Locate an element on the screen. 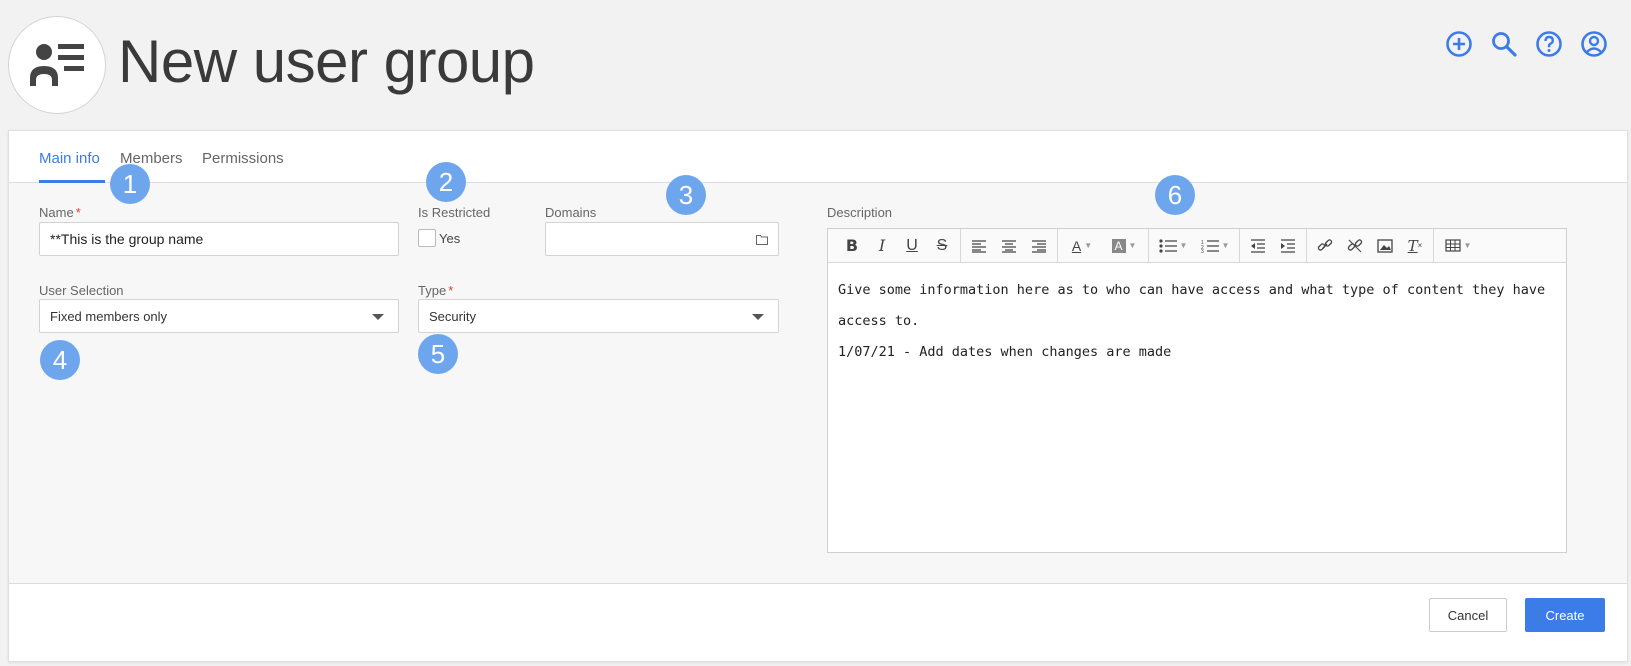 Image resolution: width=1631 pixels, height=666 pixels. annotation-badge-5: 5 is located at coordinates (438, 354).